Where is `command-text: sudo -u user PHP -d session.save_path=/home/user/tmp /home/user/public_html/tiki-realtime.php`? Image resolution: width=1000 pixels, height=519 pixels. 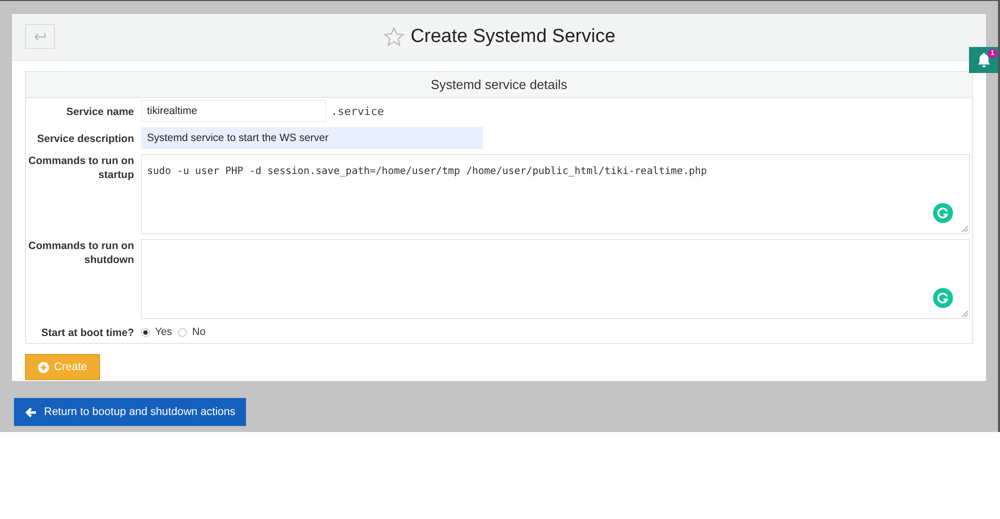
command-text: sudo -u user PHP -d session.save_path=/home/user/tmp /home/user/public_html/tiki-realtime.php is located at coordinates (427, 171).